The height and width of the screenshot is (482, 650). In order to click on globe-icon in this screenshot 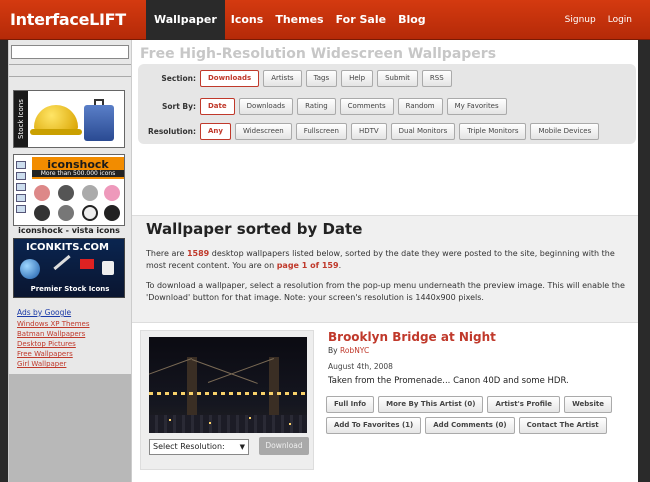, I will do `click(30, 269)`.